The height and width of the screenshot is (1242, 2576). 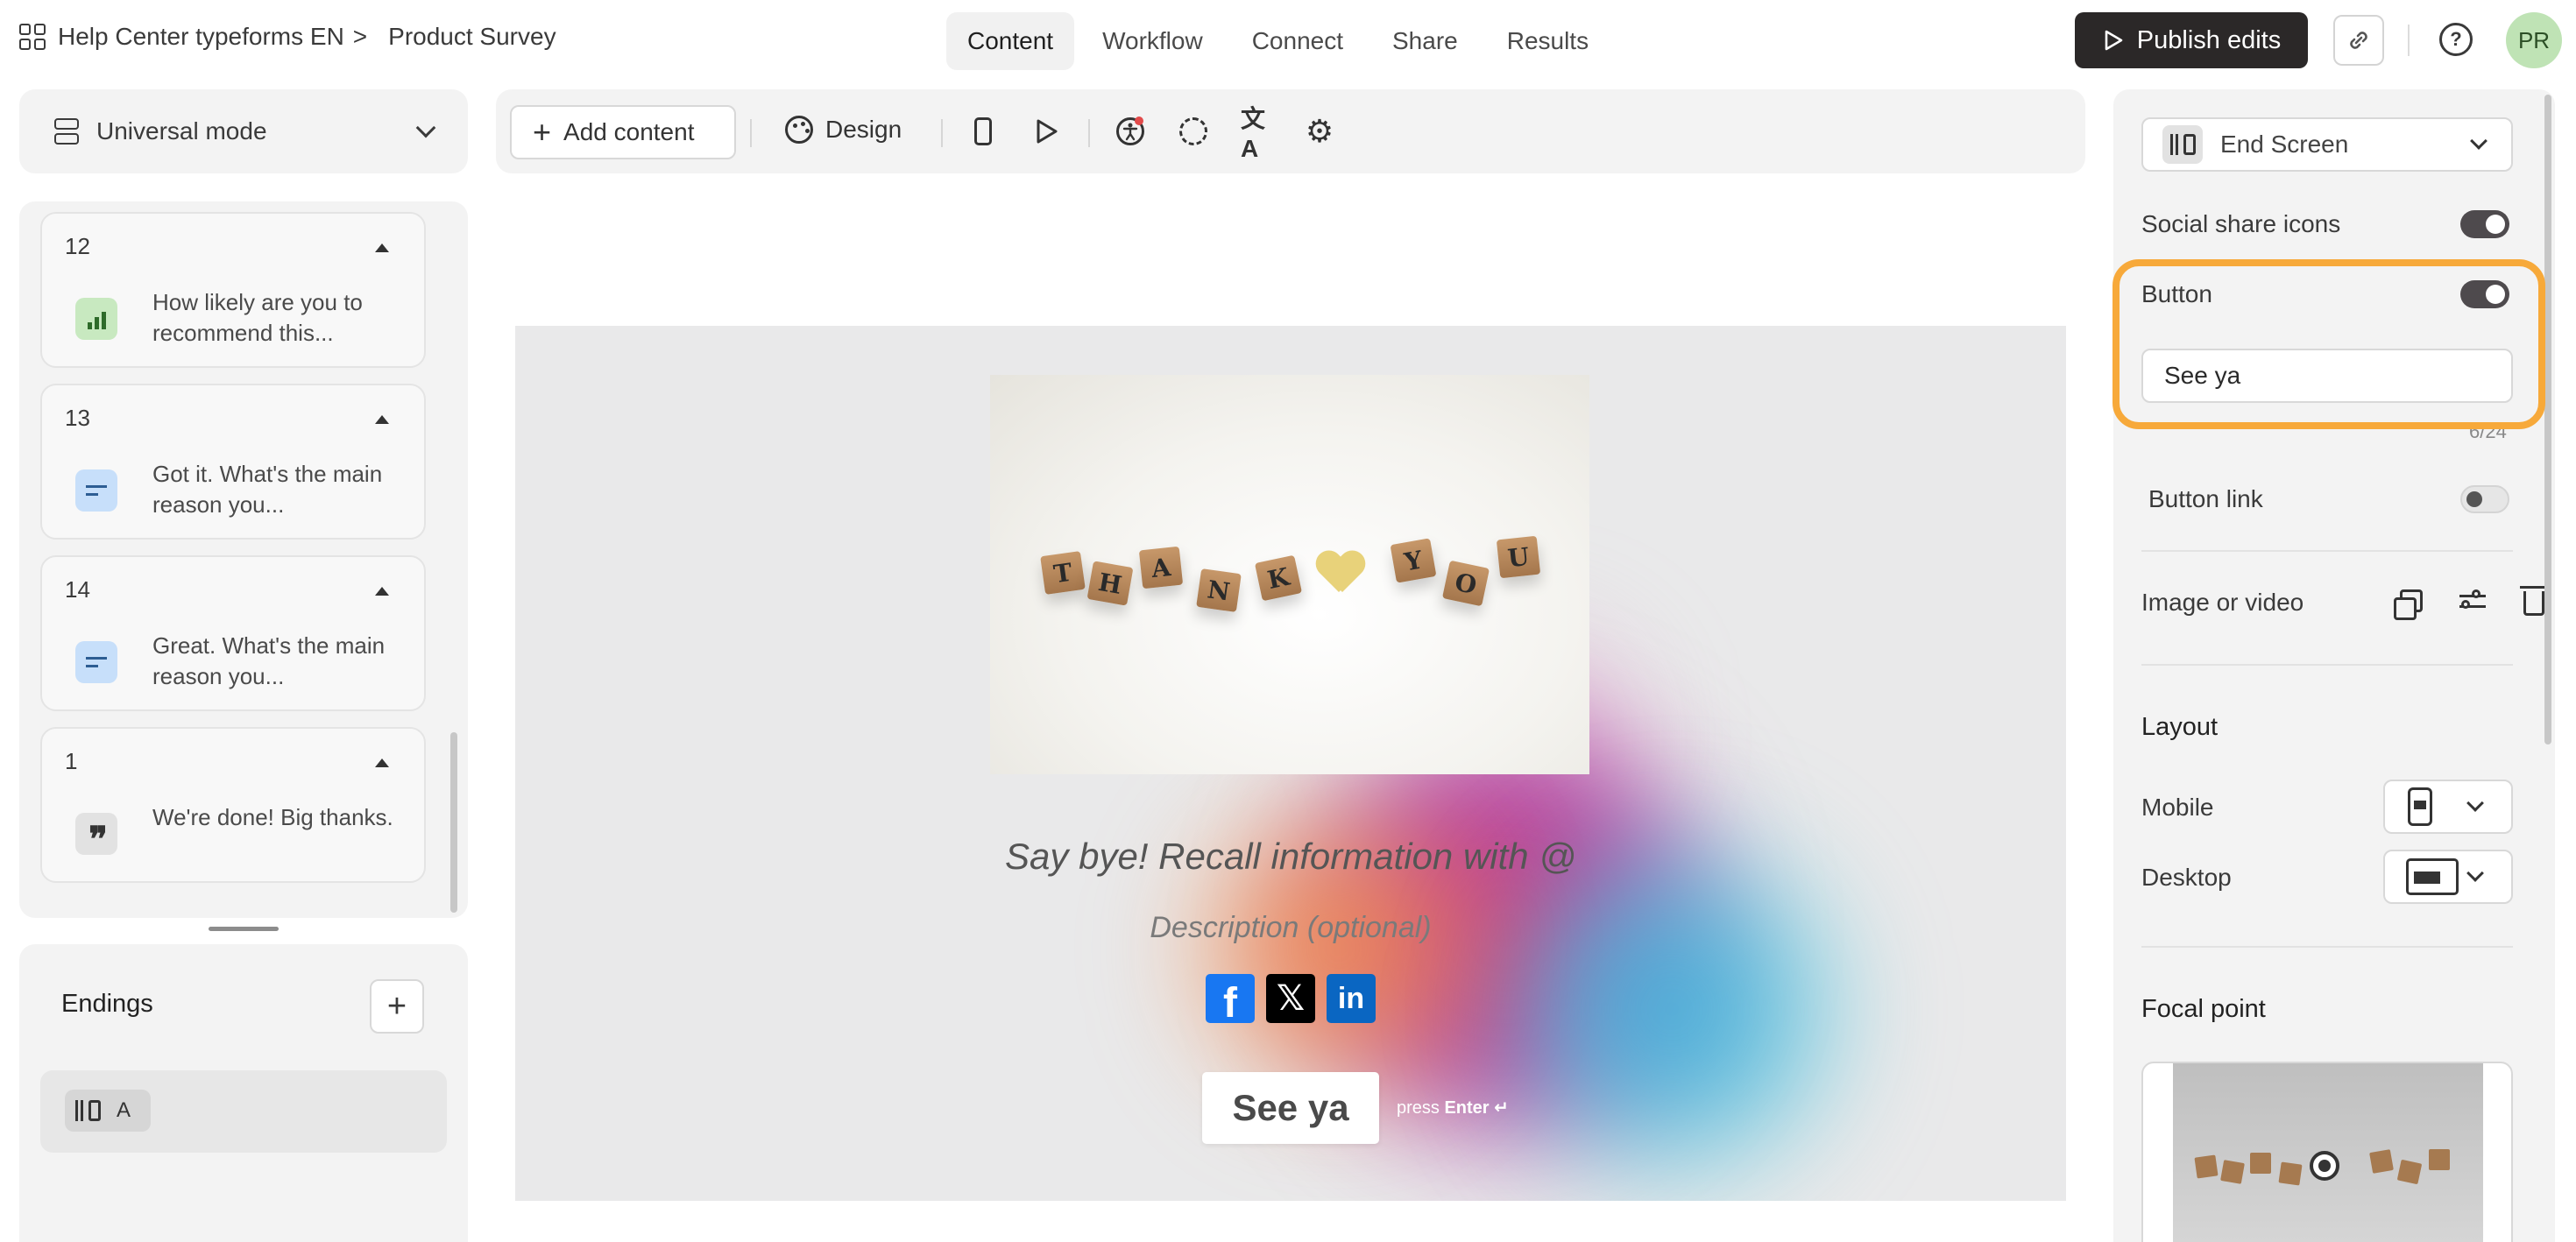 What do you see at coordinates (1290, 1108) in the screenshot?
I see `end-screen-button: See ya` at bounding box center [1290, 1108].